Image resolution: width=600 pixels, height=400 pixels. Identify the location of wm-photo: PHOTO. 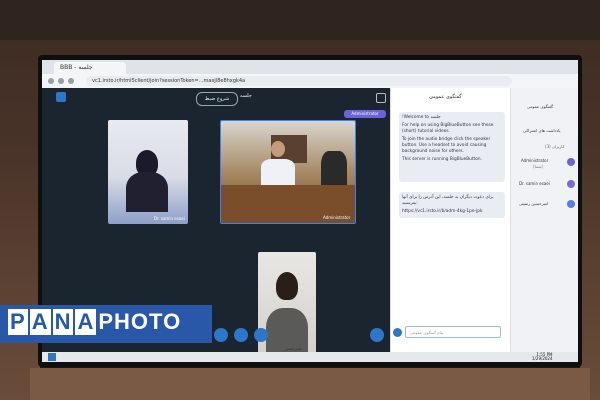
(140, 321).